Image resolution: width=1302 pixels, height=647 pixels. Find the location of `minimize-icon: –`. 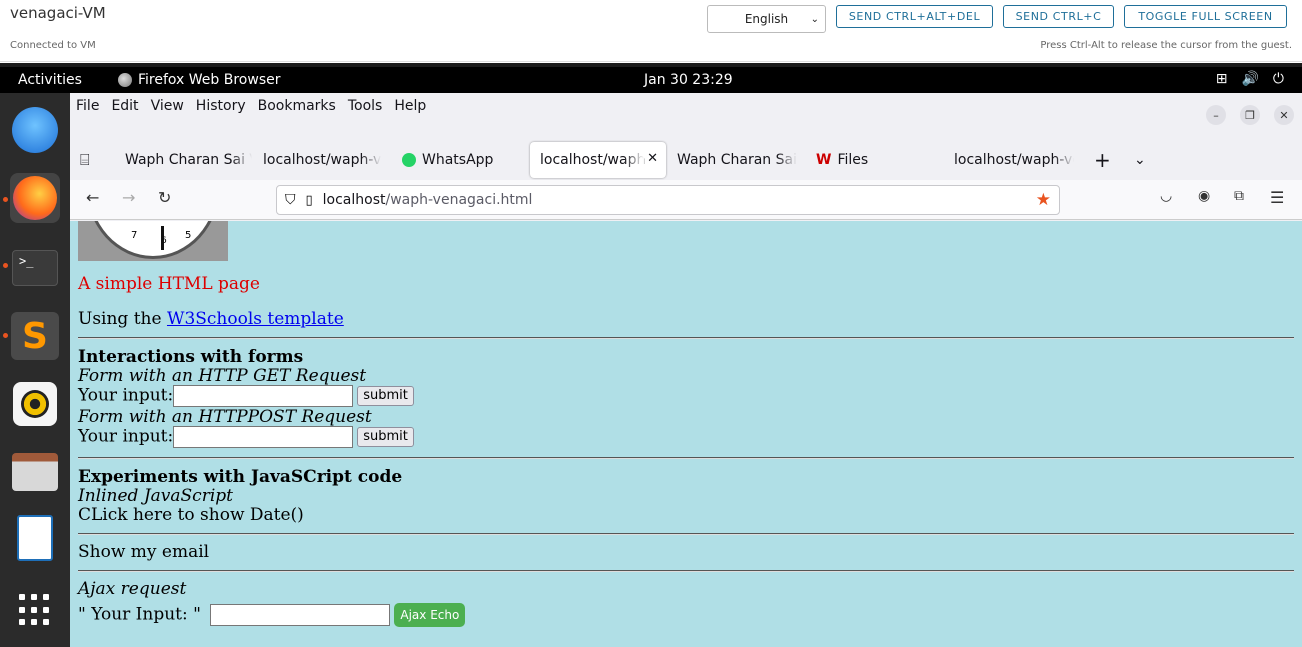

minimize-icon: – is located at coordinates (1216, 115).